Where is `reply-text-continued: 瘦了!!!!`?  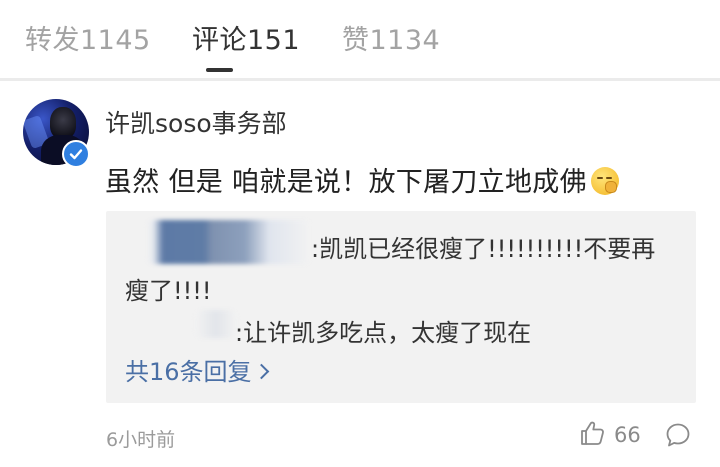 reply-text-continued: 瘦了!!!! is located at coordinates (168, 291).